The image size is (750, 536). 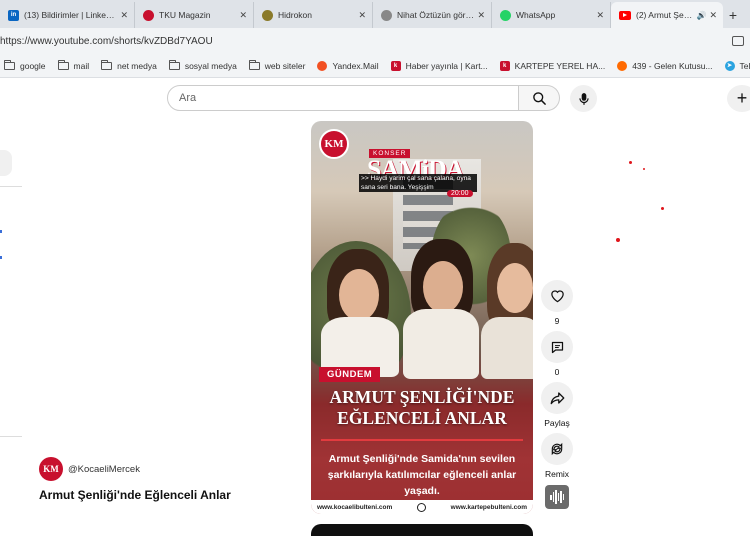 What do you see at coordinates (355, 507) in the screenshot?
I see `footer-site-left: www.kocaelibulteni.com` at bounding box center [355, 507].